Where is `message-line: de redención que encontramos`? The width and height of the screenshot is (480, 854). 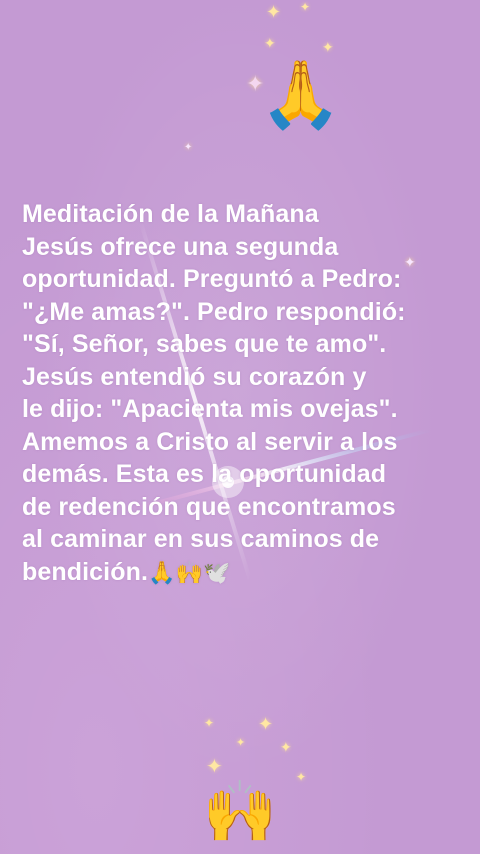 message-line: de redención que encontramos is located at coordinates (209, 506).